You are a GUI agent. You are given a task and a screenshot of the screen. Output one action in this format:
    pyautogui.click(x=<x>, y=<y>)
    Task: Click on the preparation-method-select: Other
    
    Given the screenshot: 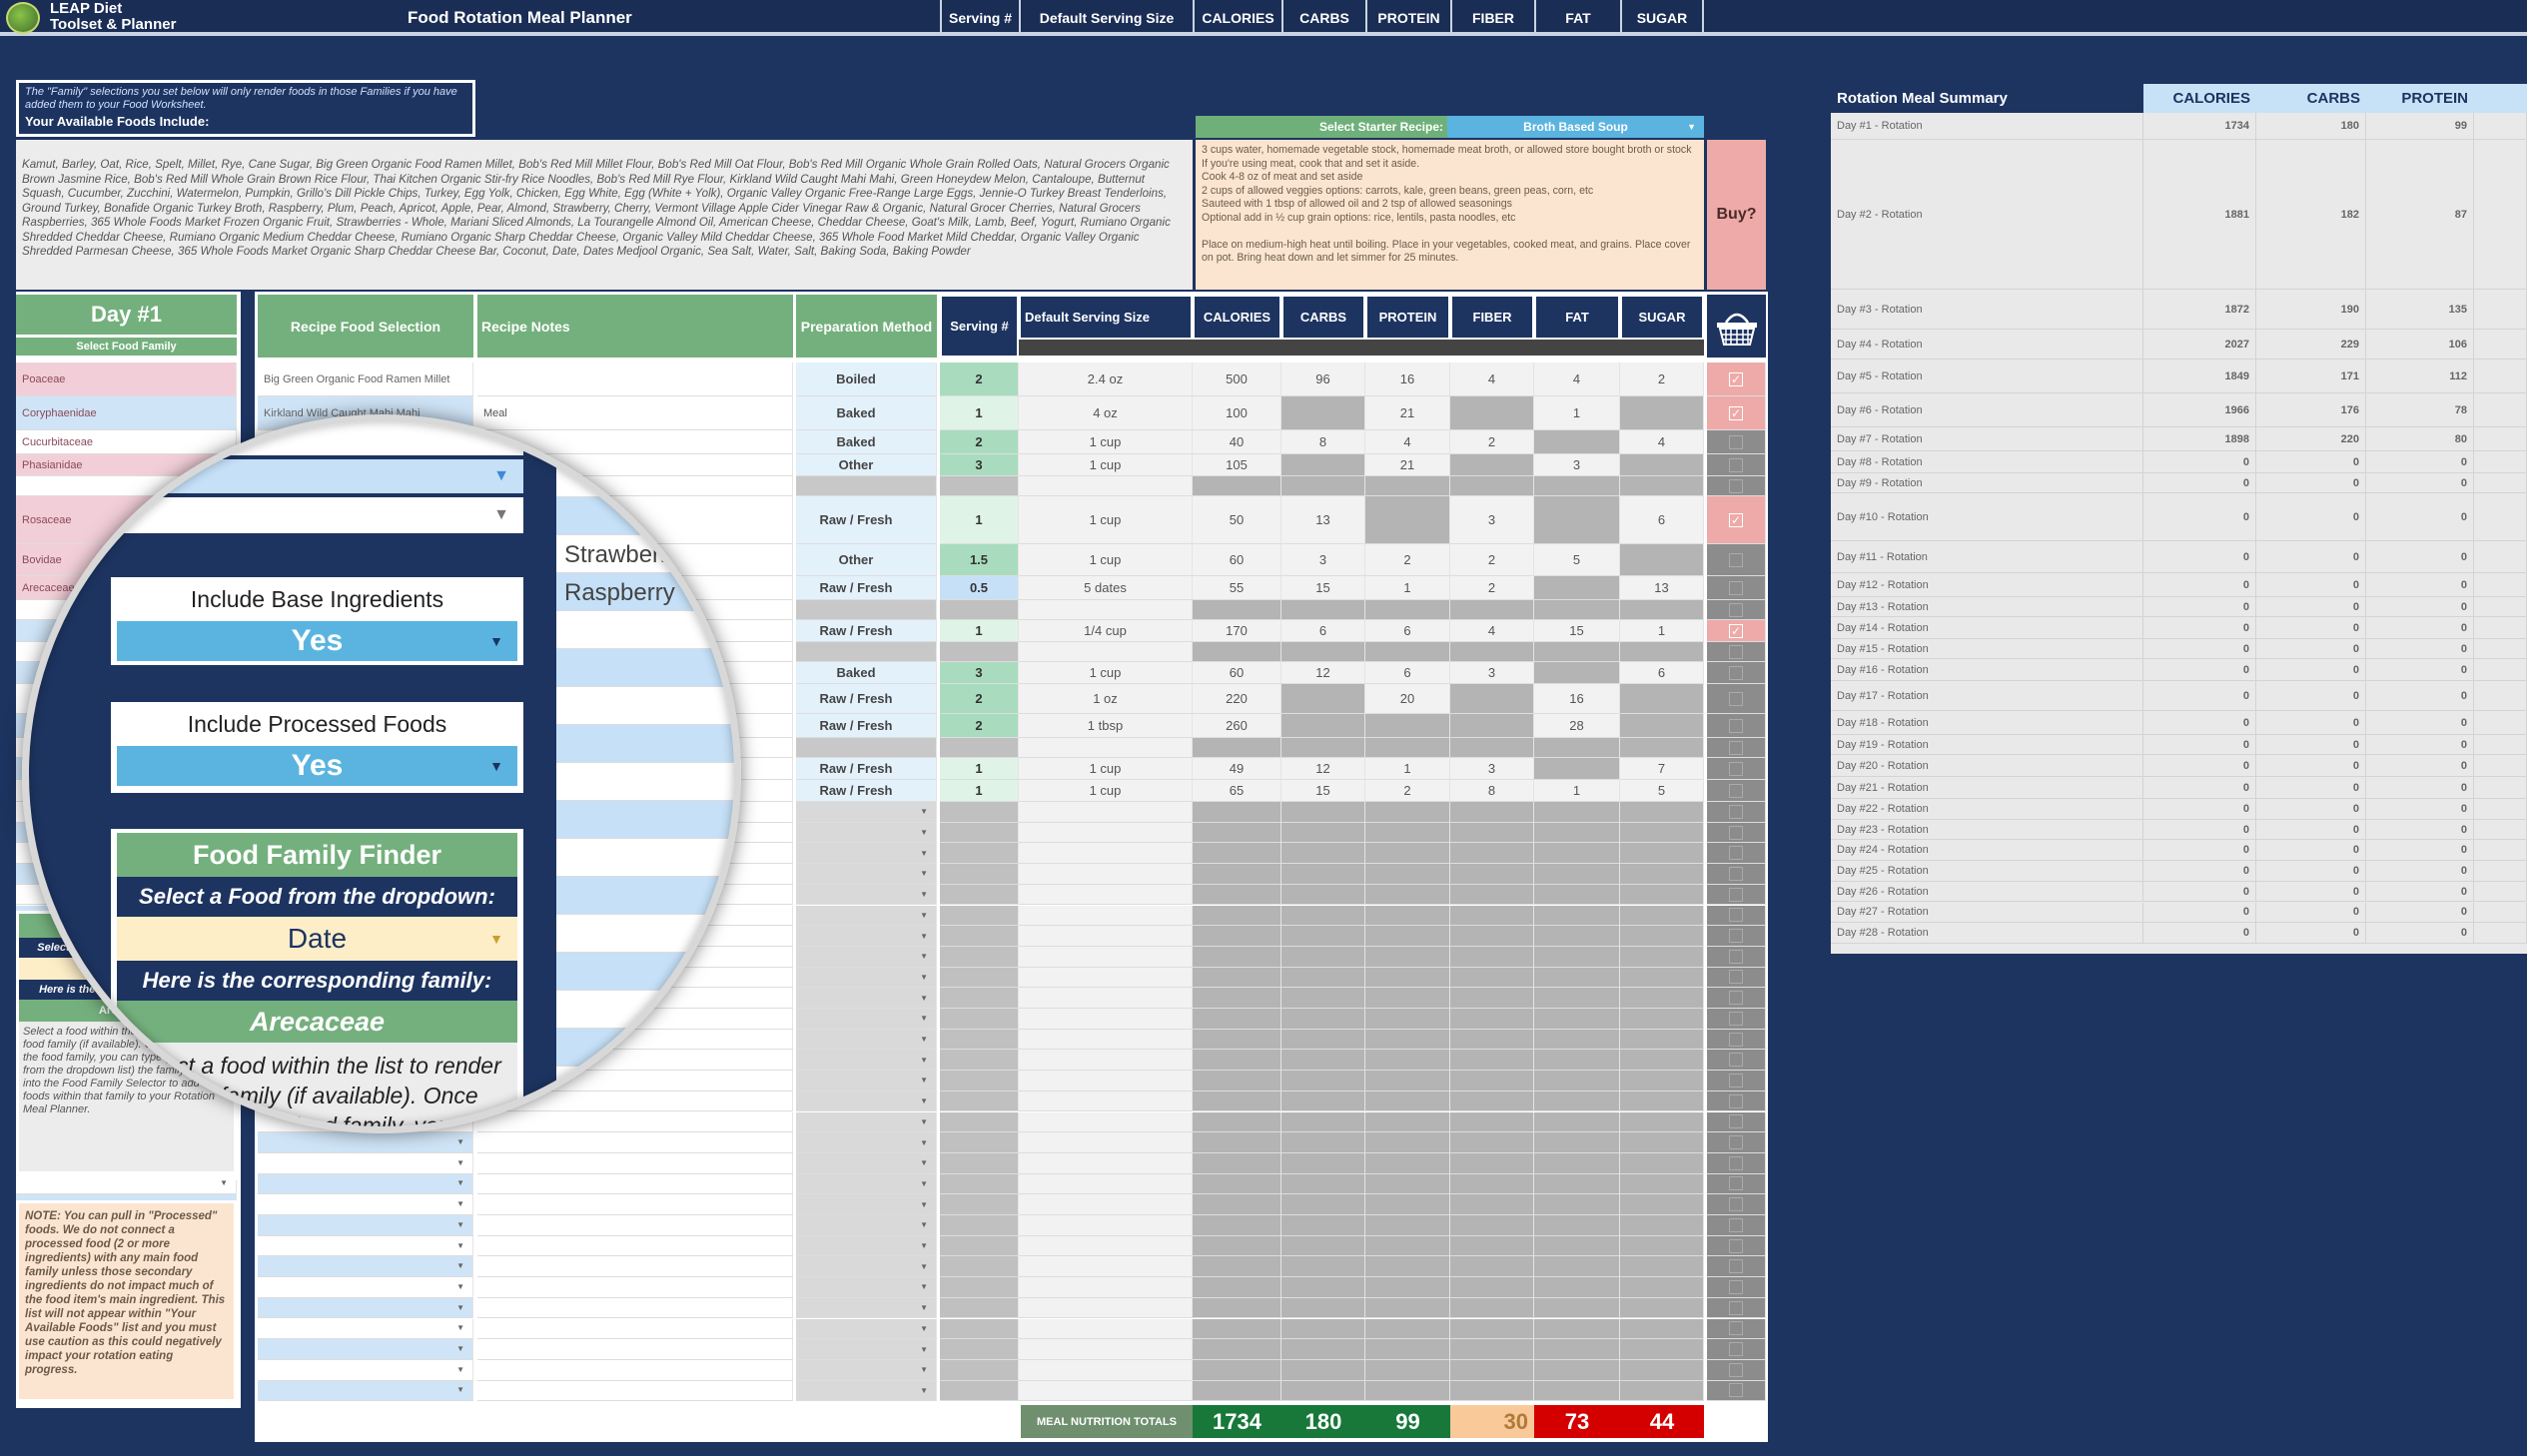 What is the action you would take?
    pyautogui.click(x=867, y=465)
    